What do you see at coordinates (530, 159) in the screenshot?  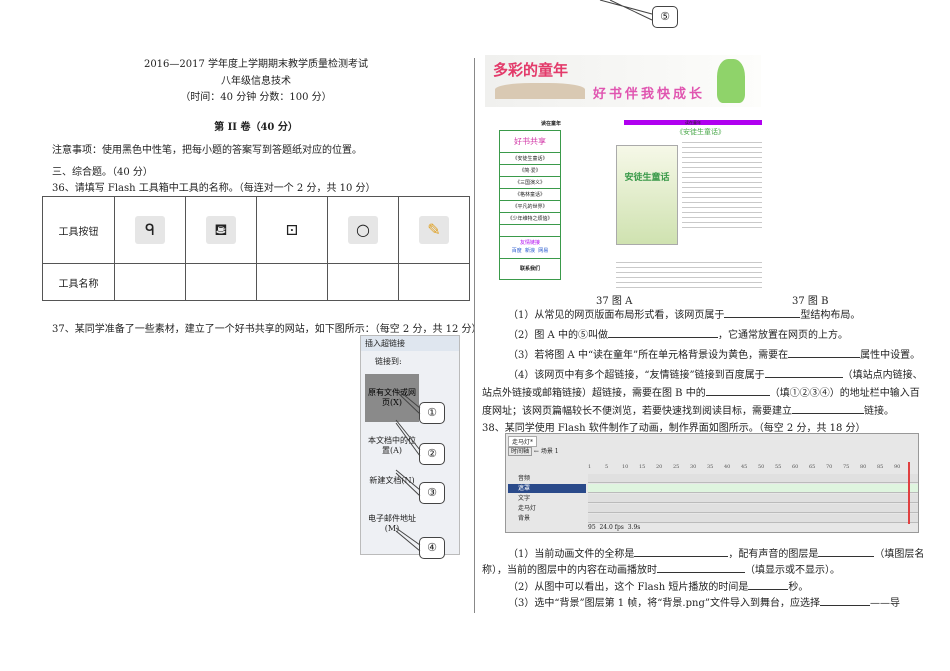 I see `nav-item: 《安徒生童话》` at bounding box center [530, 159].